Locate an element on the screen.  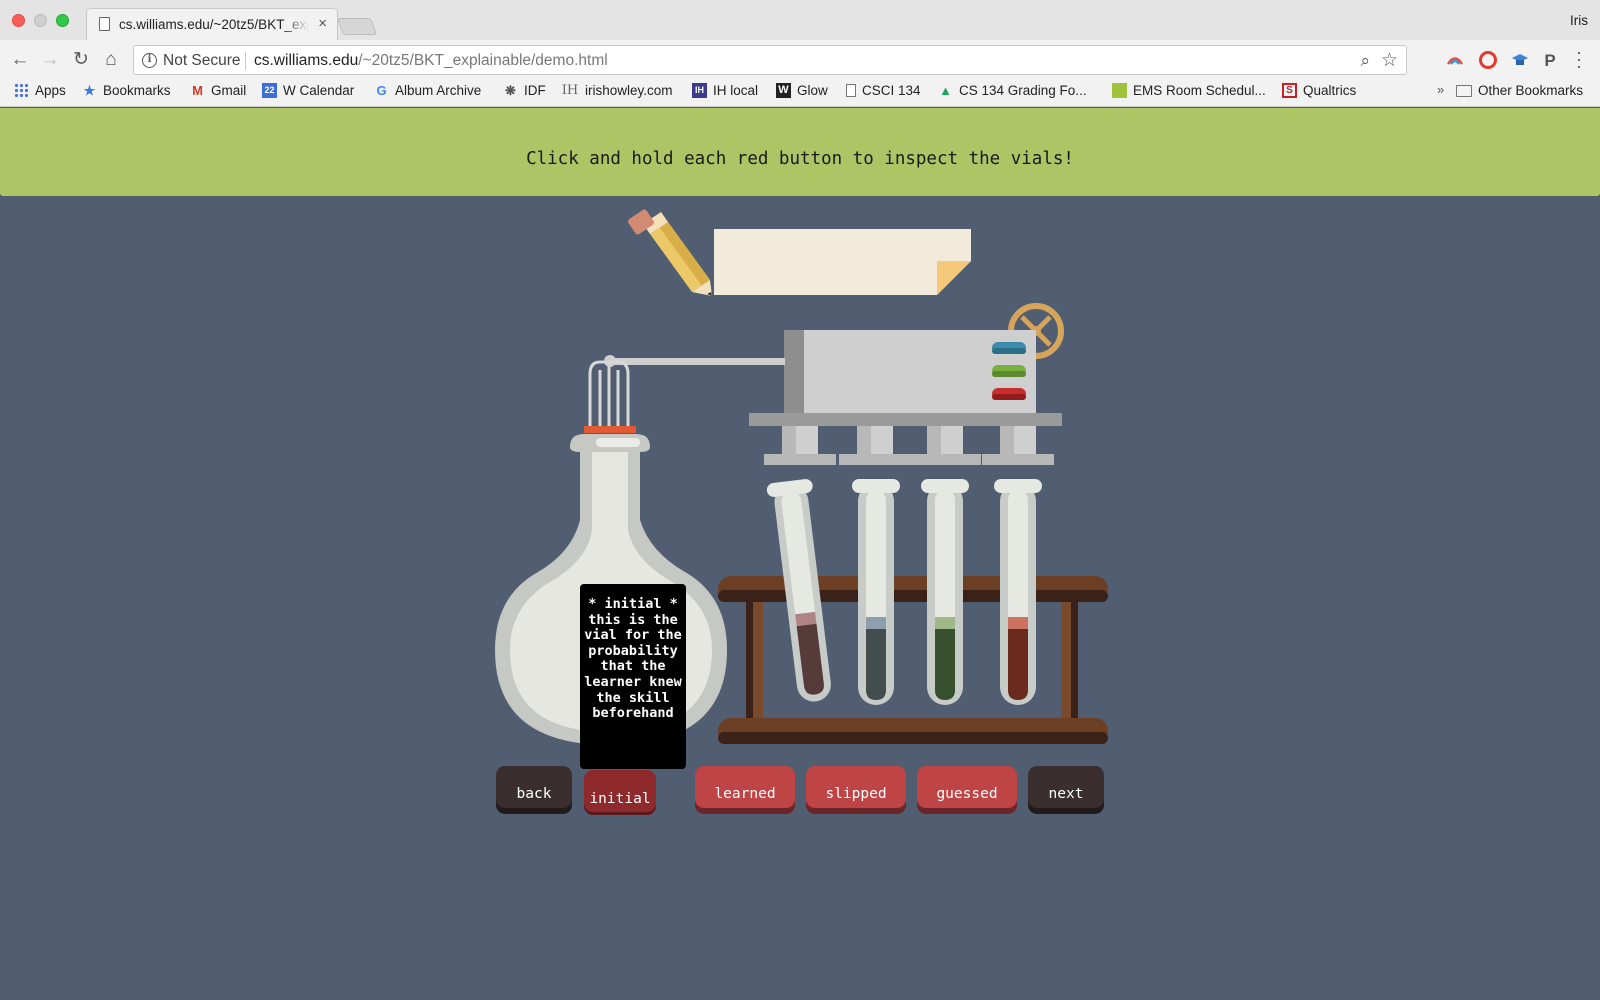
next-button: next is located at coordinates (1066, 787).